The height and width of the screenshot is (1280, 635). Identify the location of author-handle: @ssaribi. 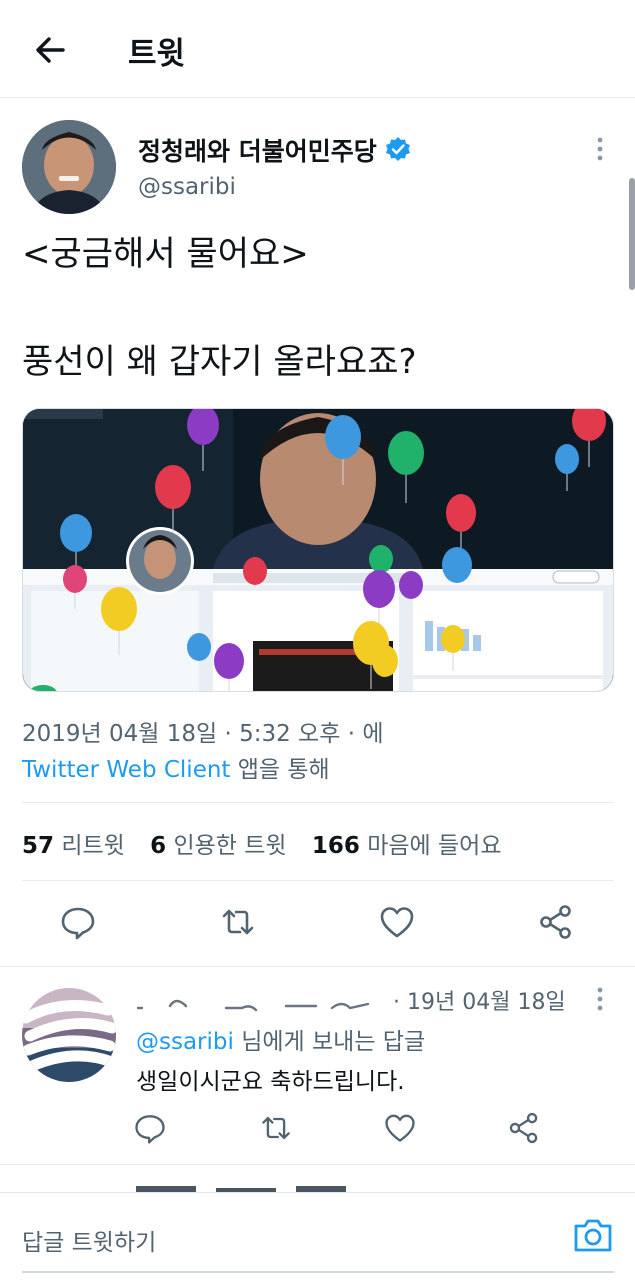
(187, 187).